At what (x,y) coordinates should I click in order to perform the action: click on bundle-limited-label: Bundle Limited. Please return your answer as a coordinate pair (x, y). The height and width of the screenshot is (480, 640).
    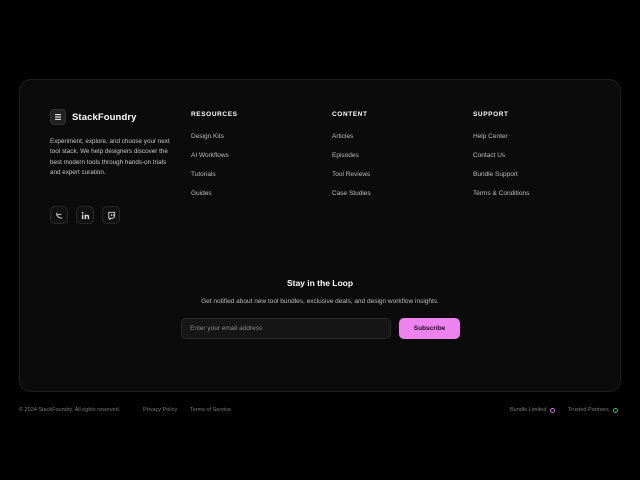
    Looking at the image, I should click on (528, 410).